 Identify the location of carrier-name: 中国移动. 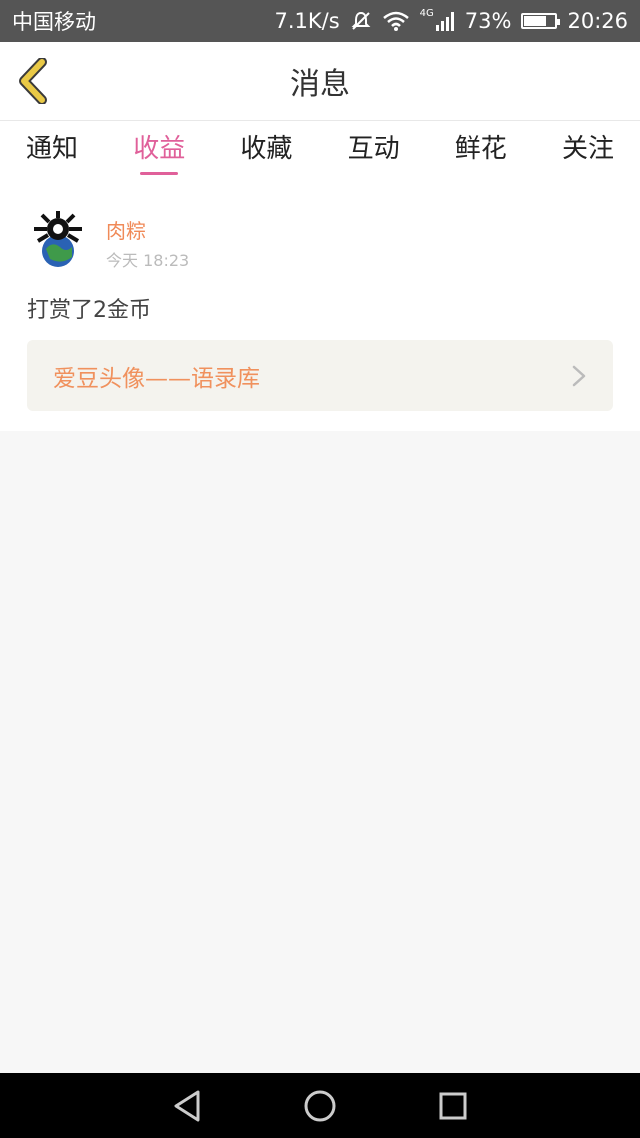
(54, 22).